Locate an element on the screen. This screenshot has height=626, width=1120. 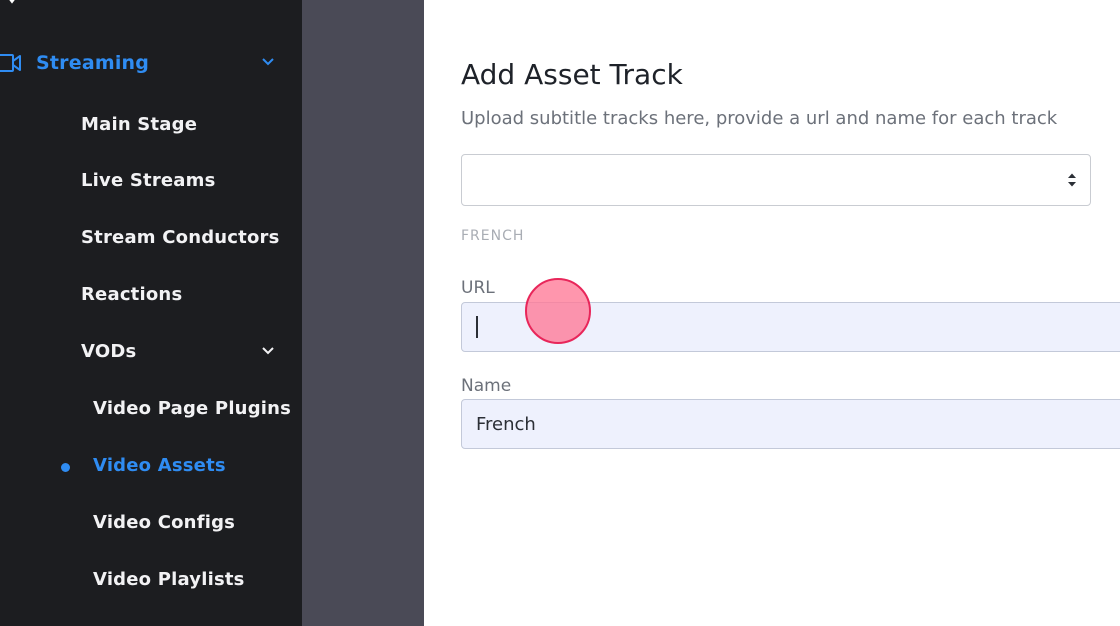
sidebar-item-reactions: Reactions is located at coordinates (151, 294).